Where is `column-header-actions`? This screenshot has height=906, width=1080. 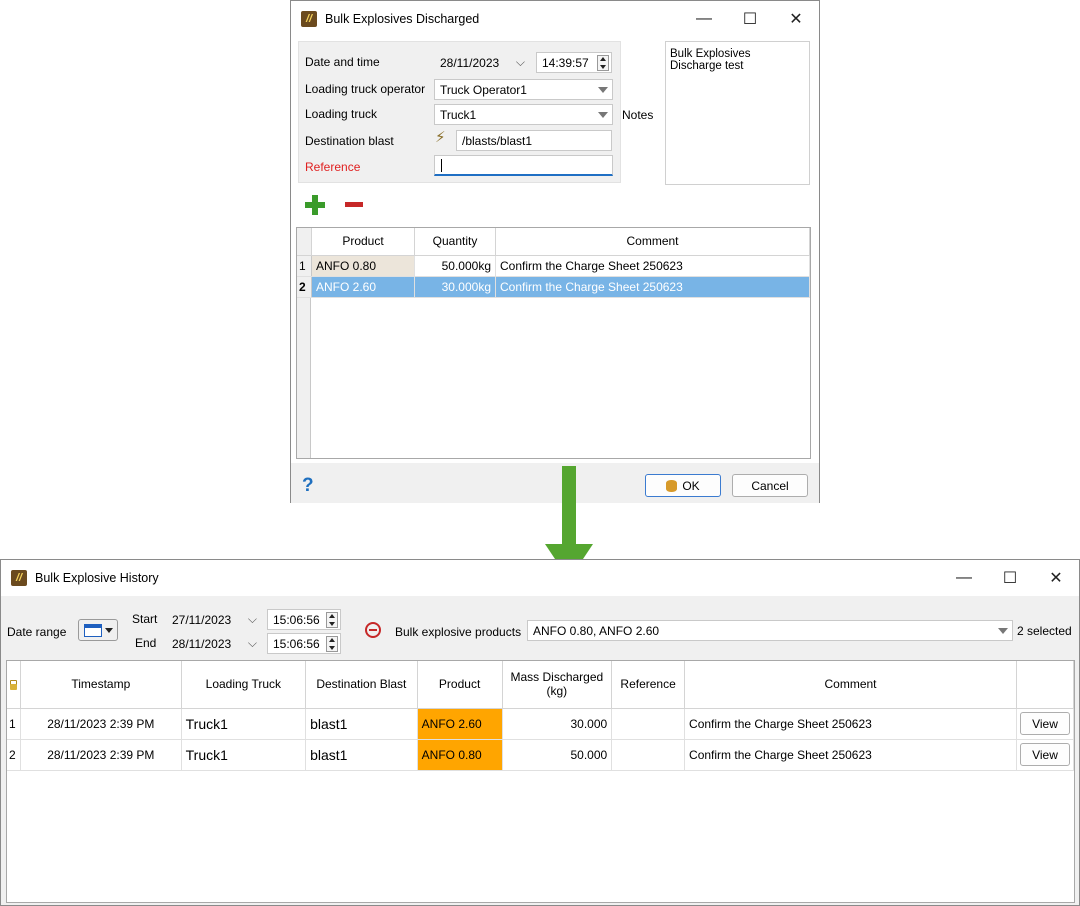 column-header-actions is located at coordinates (1045, 685).